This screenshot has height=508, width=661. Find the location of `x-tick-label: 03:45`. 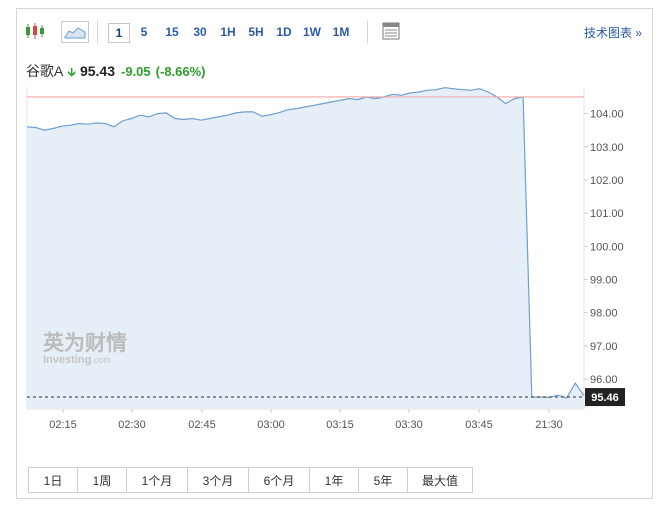

x-tick-label: 03:45 is located at coordinates (479, 425).